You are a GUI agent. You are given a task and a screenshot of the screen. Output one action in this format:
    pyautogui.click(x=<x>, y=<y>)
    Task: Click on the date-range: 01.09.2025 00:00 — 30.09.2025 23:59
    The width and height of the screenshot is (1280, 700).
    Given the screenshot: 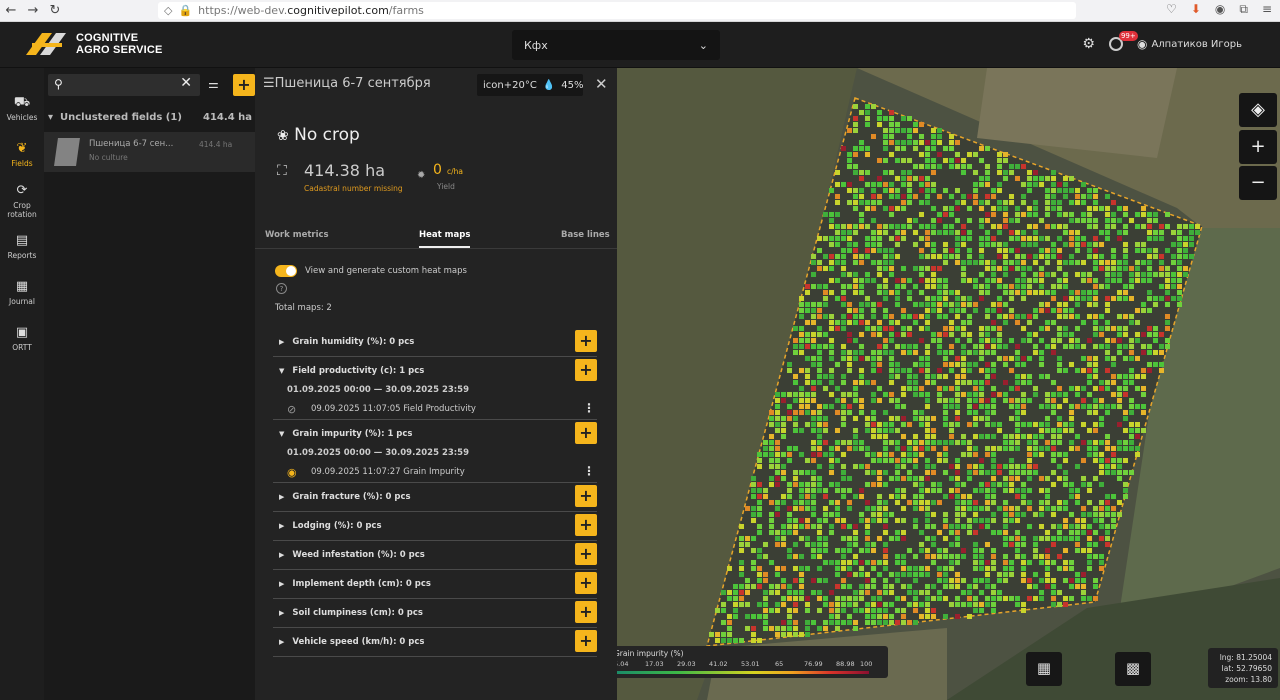 What is the action you would take?
    pyautogui.click(x=378, y=390)
    